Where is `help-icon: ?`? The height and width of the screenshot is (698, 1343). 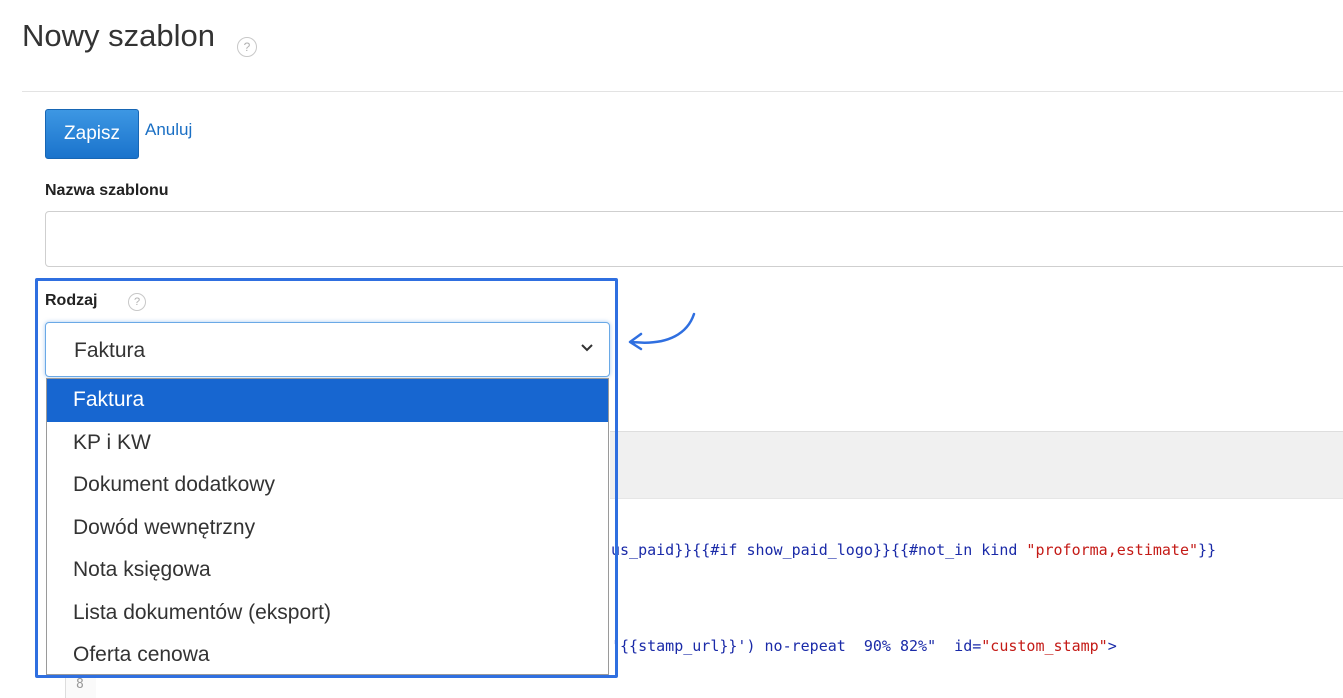
help-icon: ? is located at coordinates (247, 47).